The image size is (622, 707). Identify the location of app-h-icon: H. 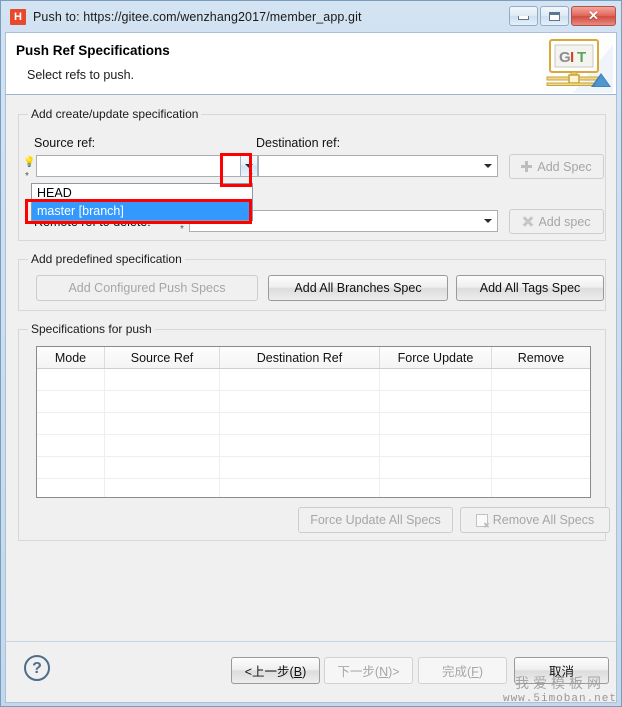
(18, 17).